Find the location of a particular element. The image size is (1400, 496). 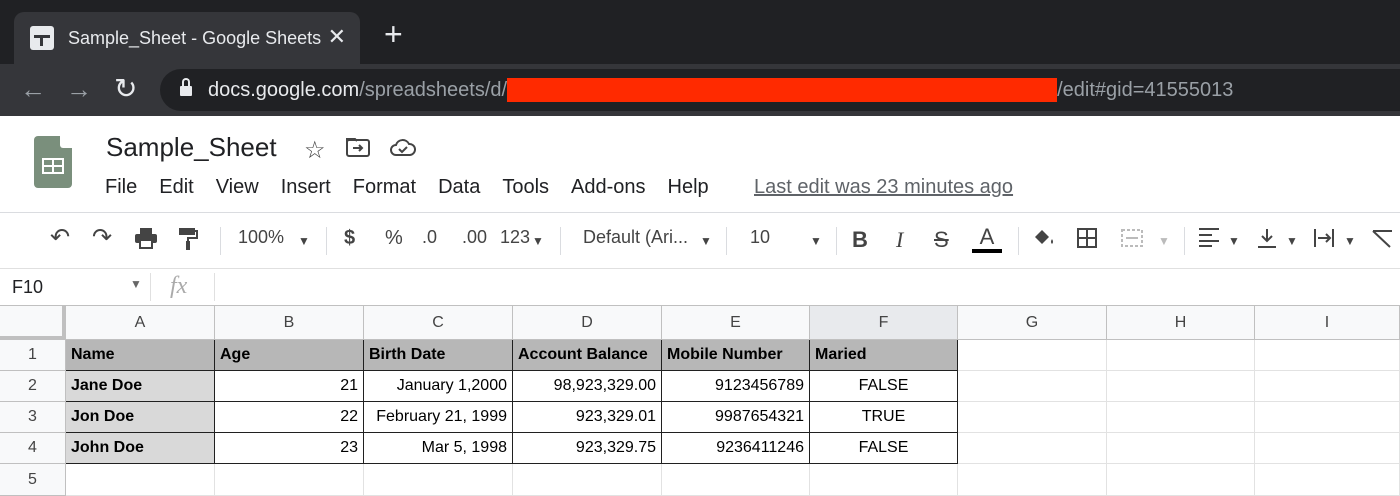

cell-f2: FALSE is located at coordinates (884, 386).